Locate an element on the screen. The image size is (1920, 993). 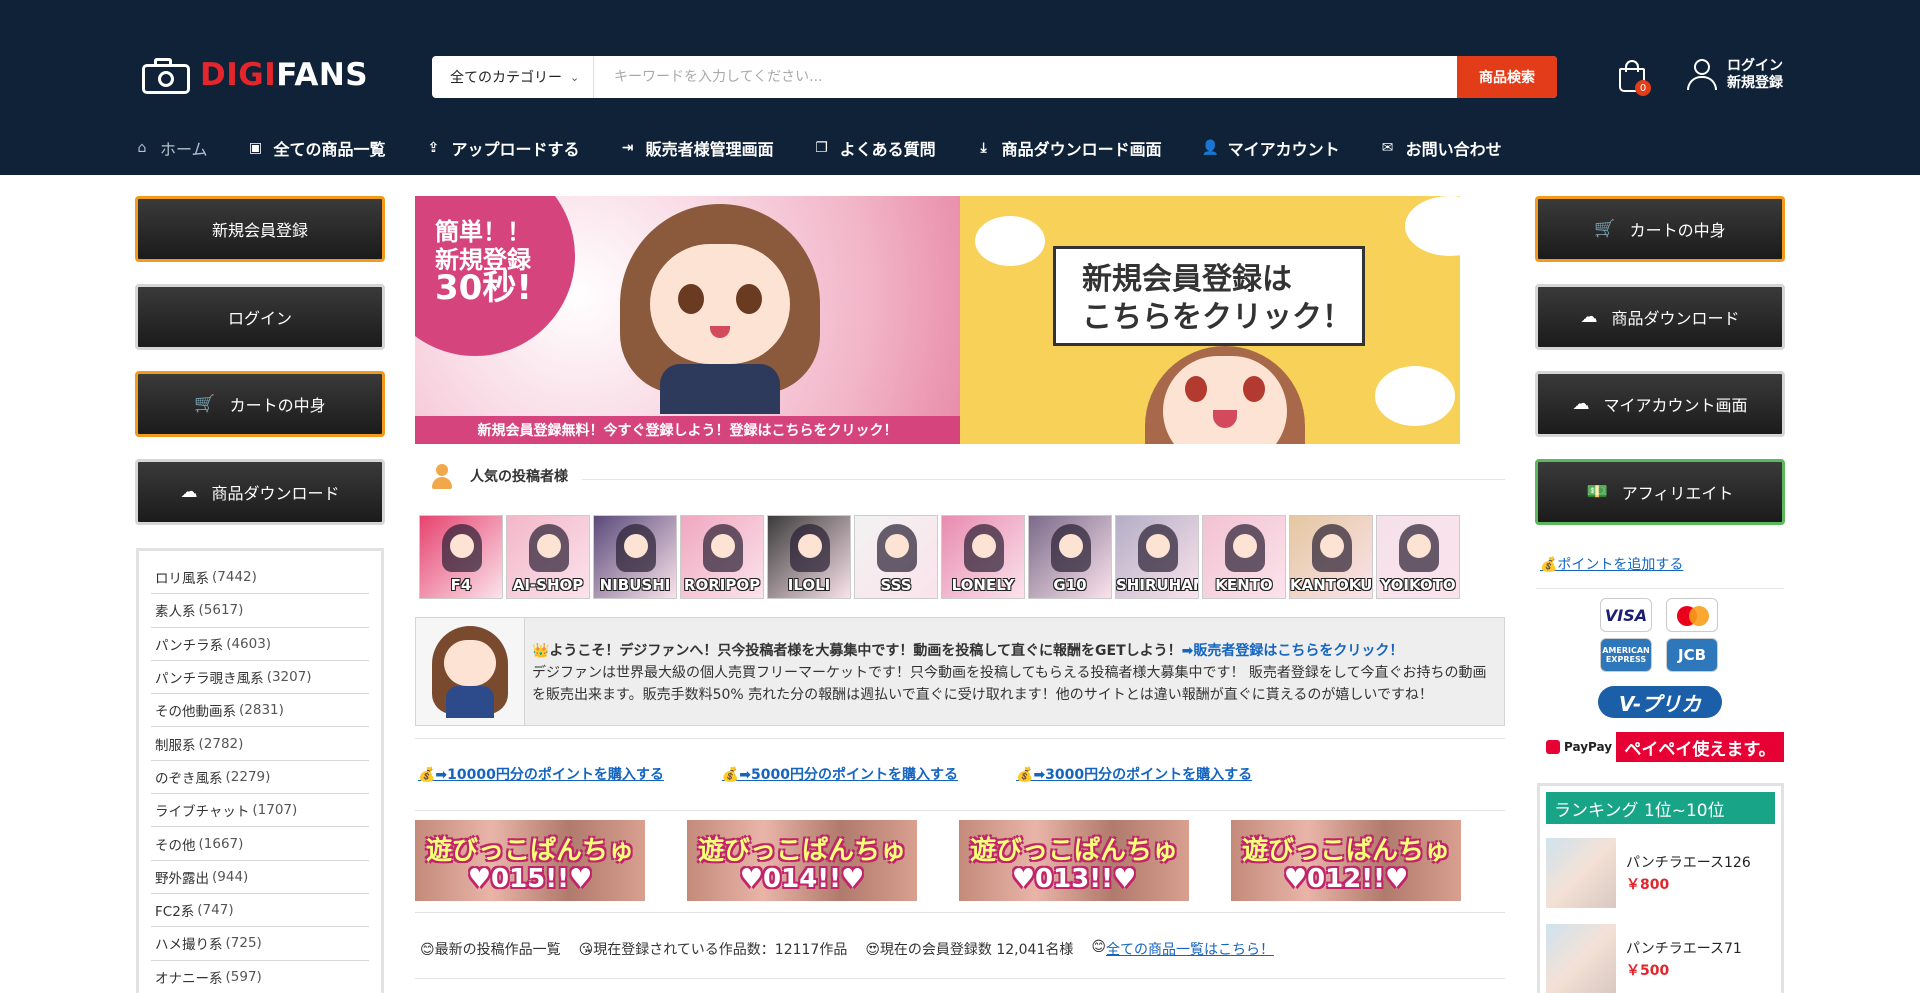
login-link: ログイン is located at coordinates (1755, 66).